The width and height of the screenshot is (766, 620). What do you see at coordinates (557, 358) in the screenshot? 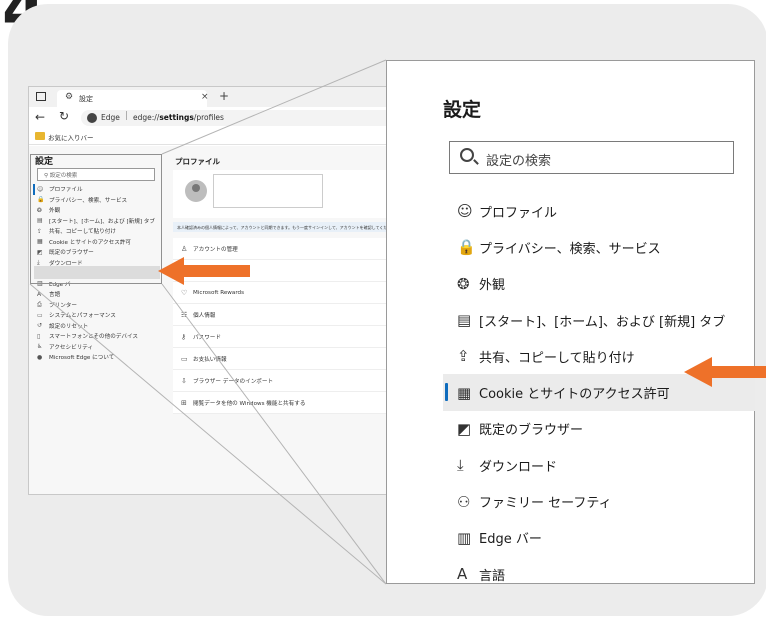
I see `zoom-sidebar-item-label: 共有、コピーして貼り付け` at bounding box center [557, 358].